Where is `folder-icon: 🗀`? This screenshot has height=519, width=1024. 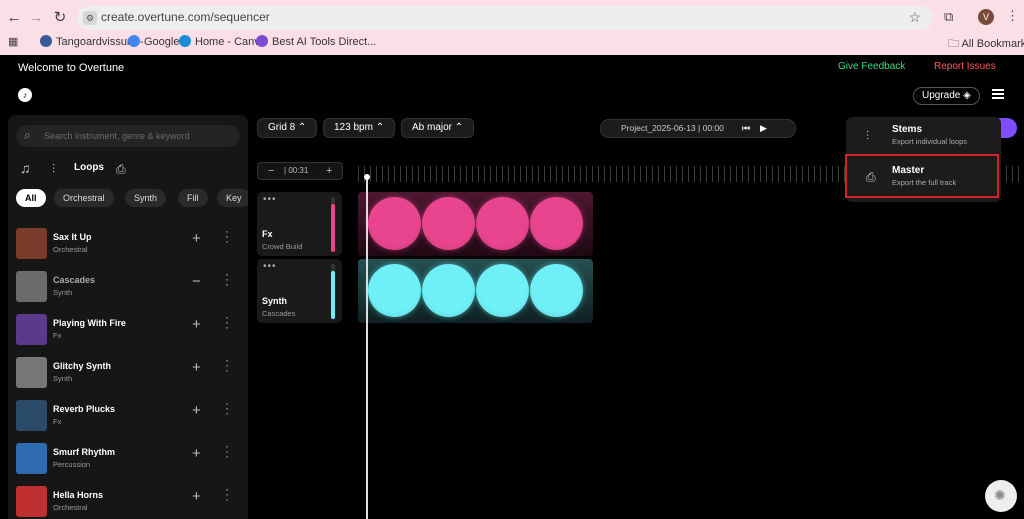 folder-icon: 🗀 is located at coordinates (955, 44).